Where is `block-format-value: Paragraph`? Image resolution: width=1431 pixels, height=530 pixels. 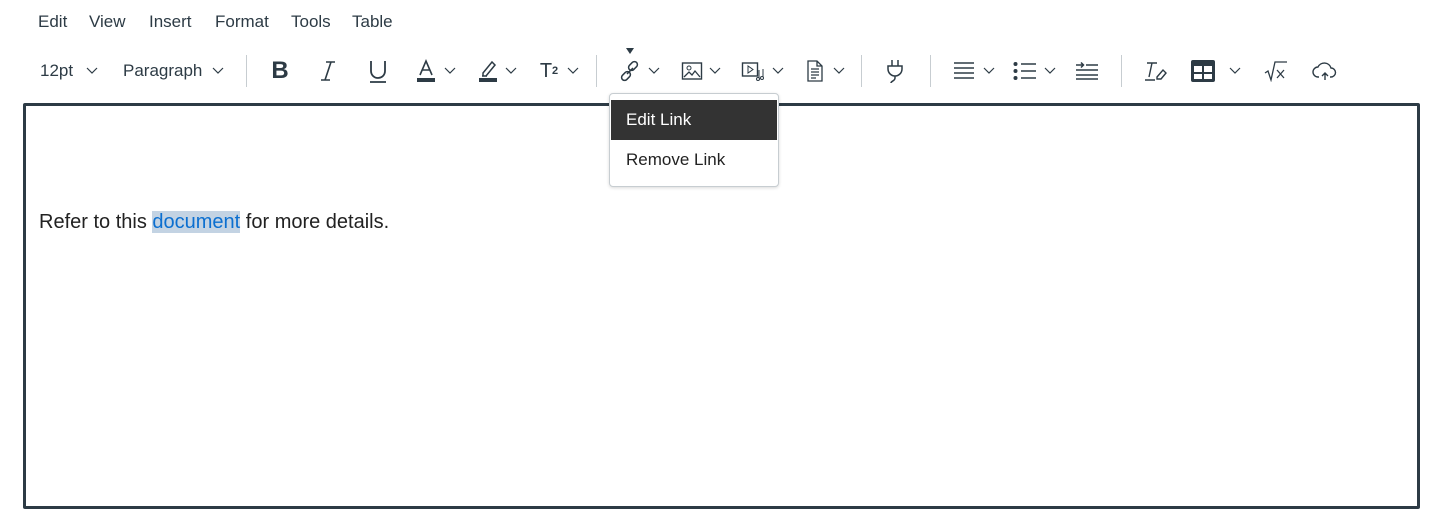
block-format-value: Paragraph is located at coordinates (163, 70).